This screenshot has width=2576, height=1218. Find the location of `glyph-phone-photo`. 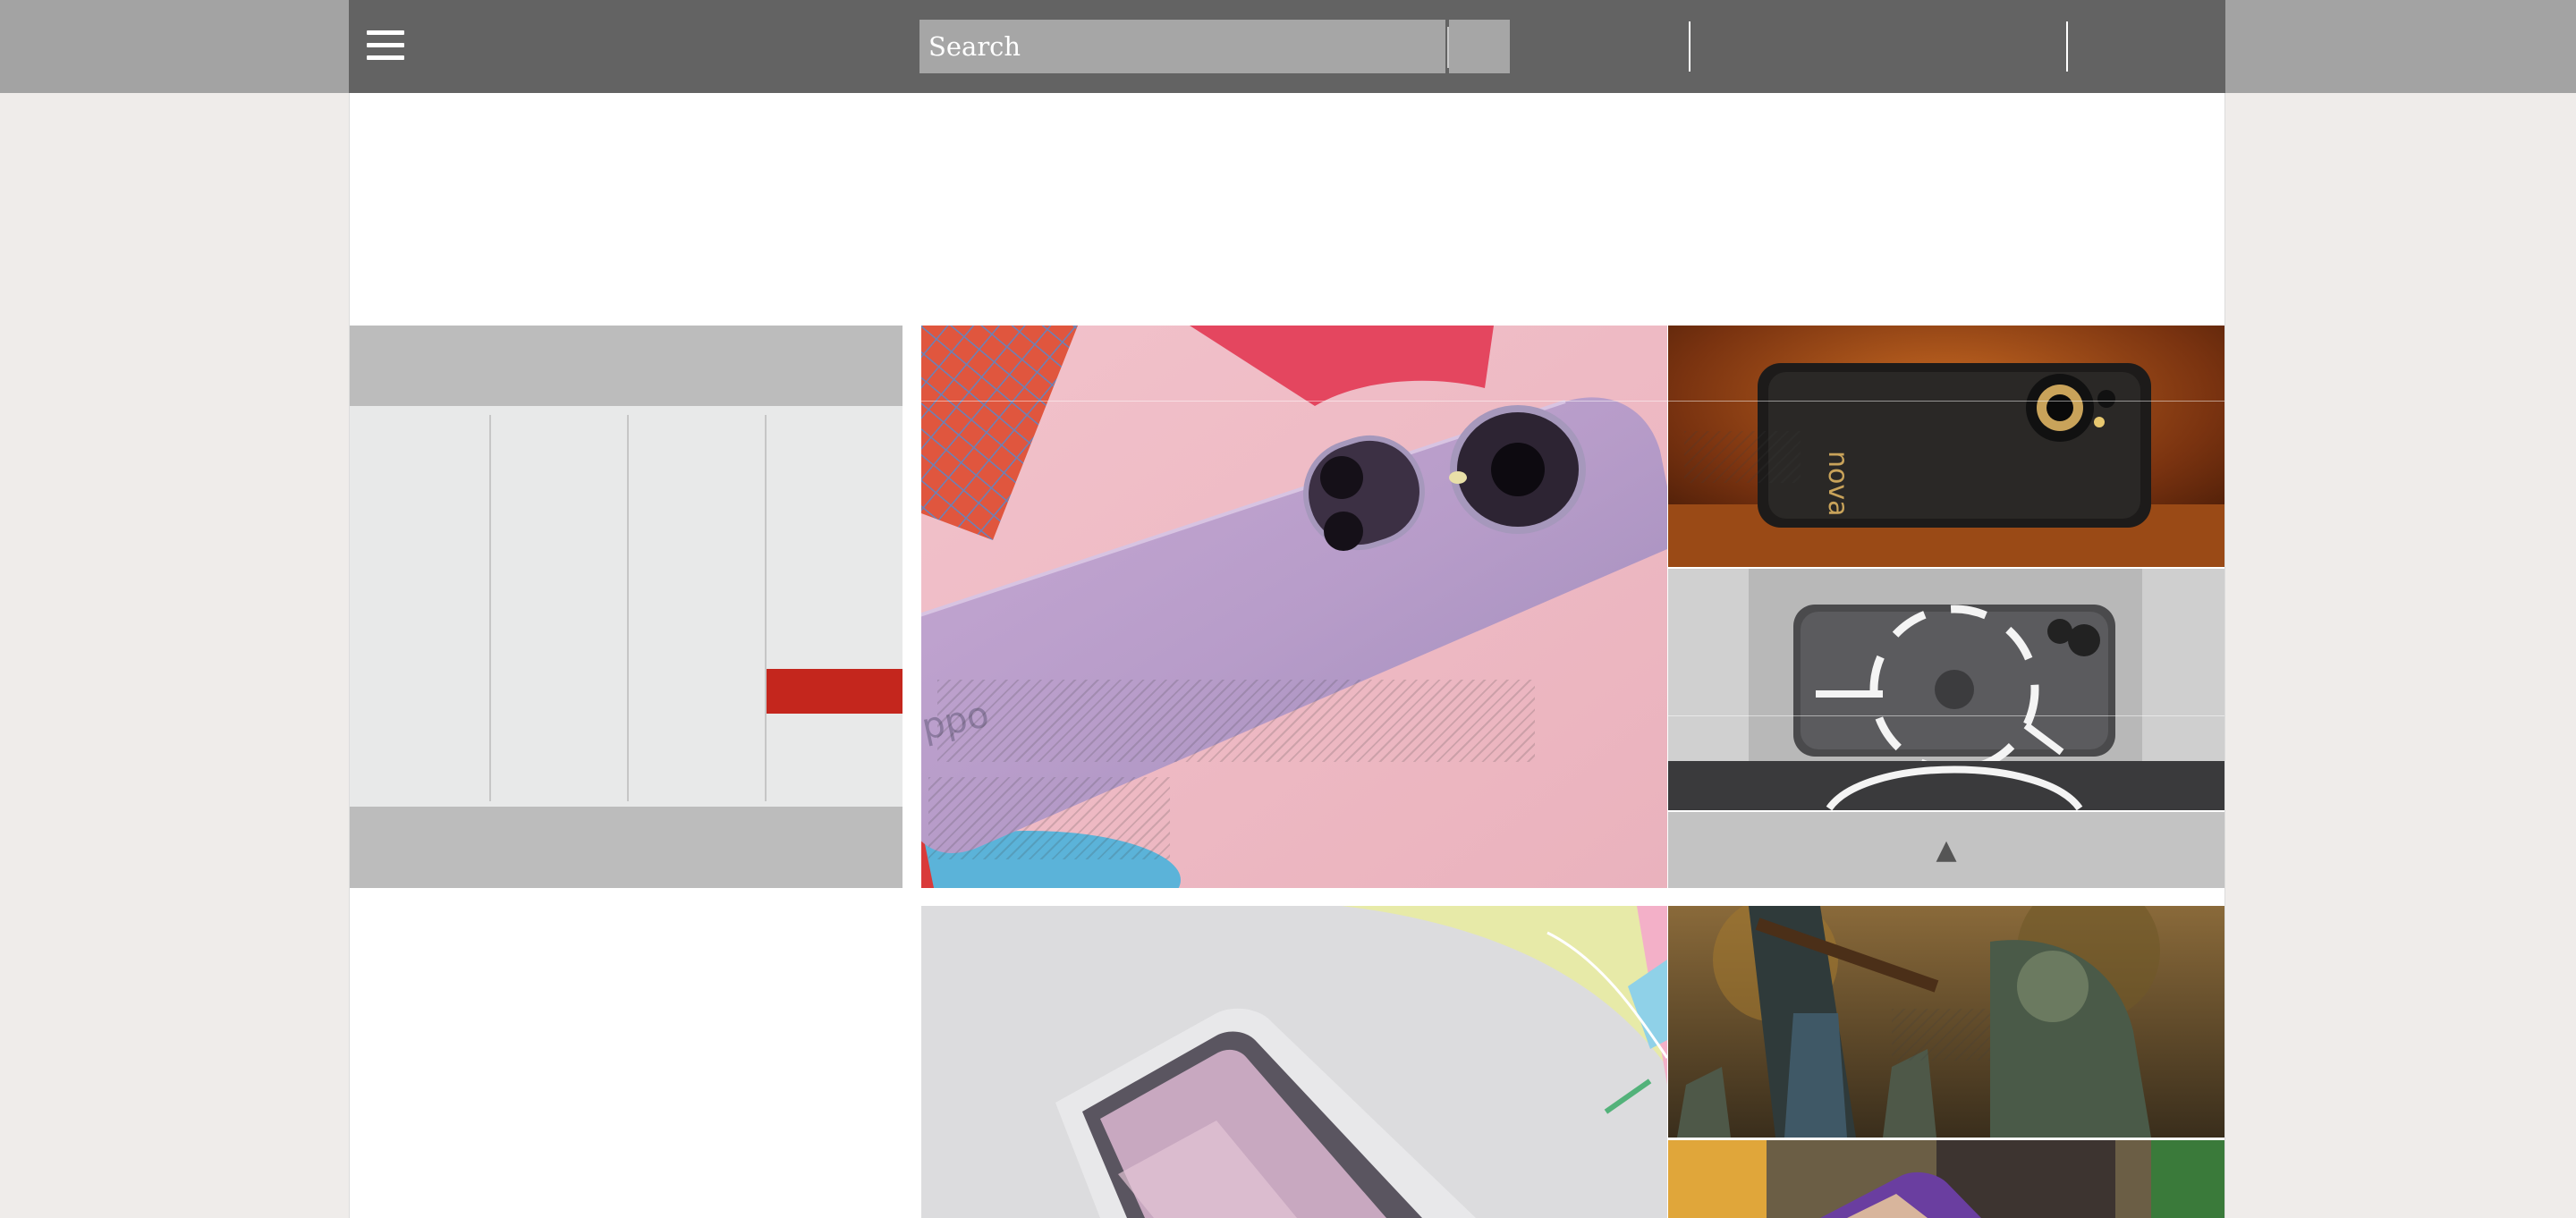

glyph-phone-photo is located at coordinates (1946, 689).